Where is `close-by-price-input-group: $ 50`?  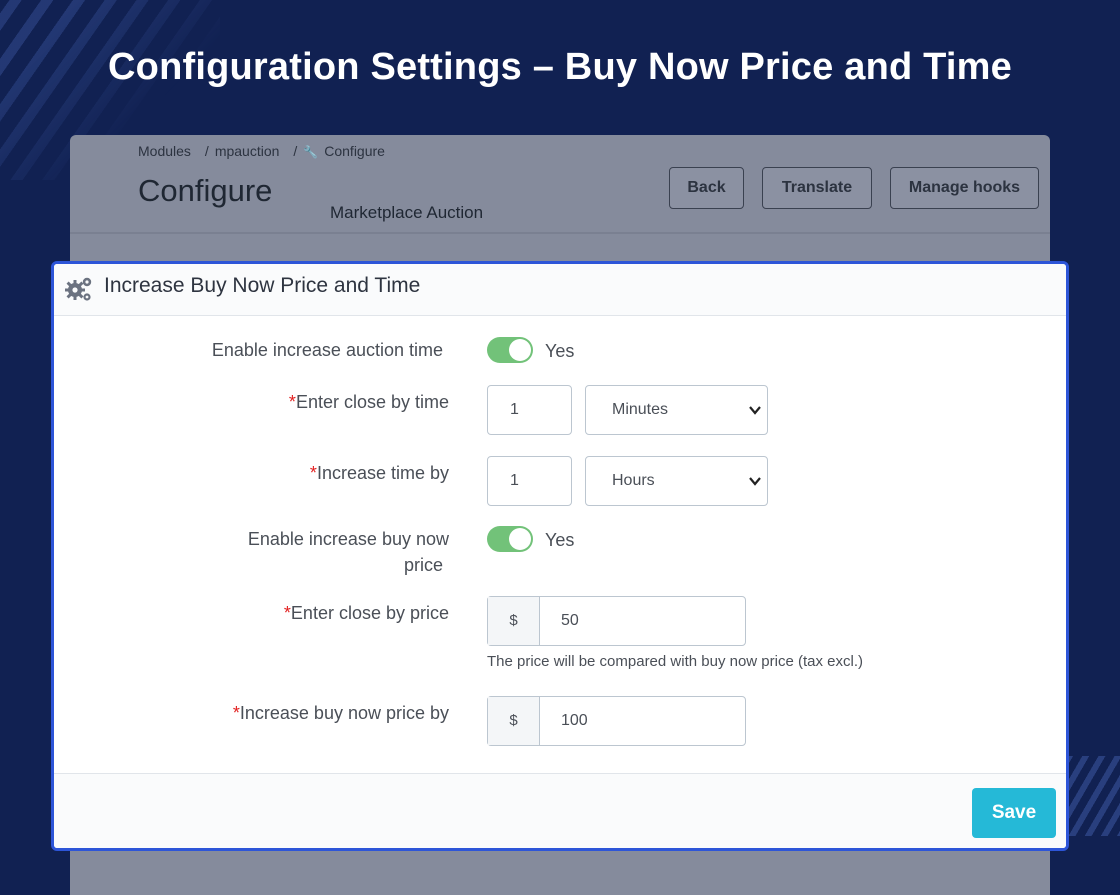 close-by-price-input-group: $ 50 is located at coordinates (616, 621).